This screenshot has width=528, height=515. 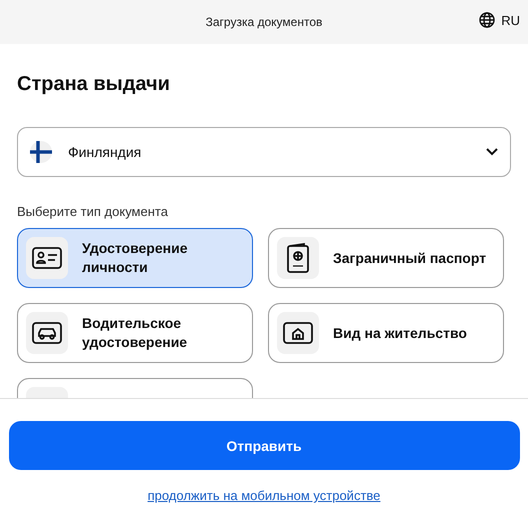 I want to click on document-option: Водительское удостоверение, so click(x=135, y=333).